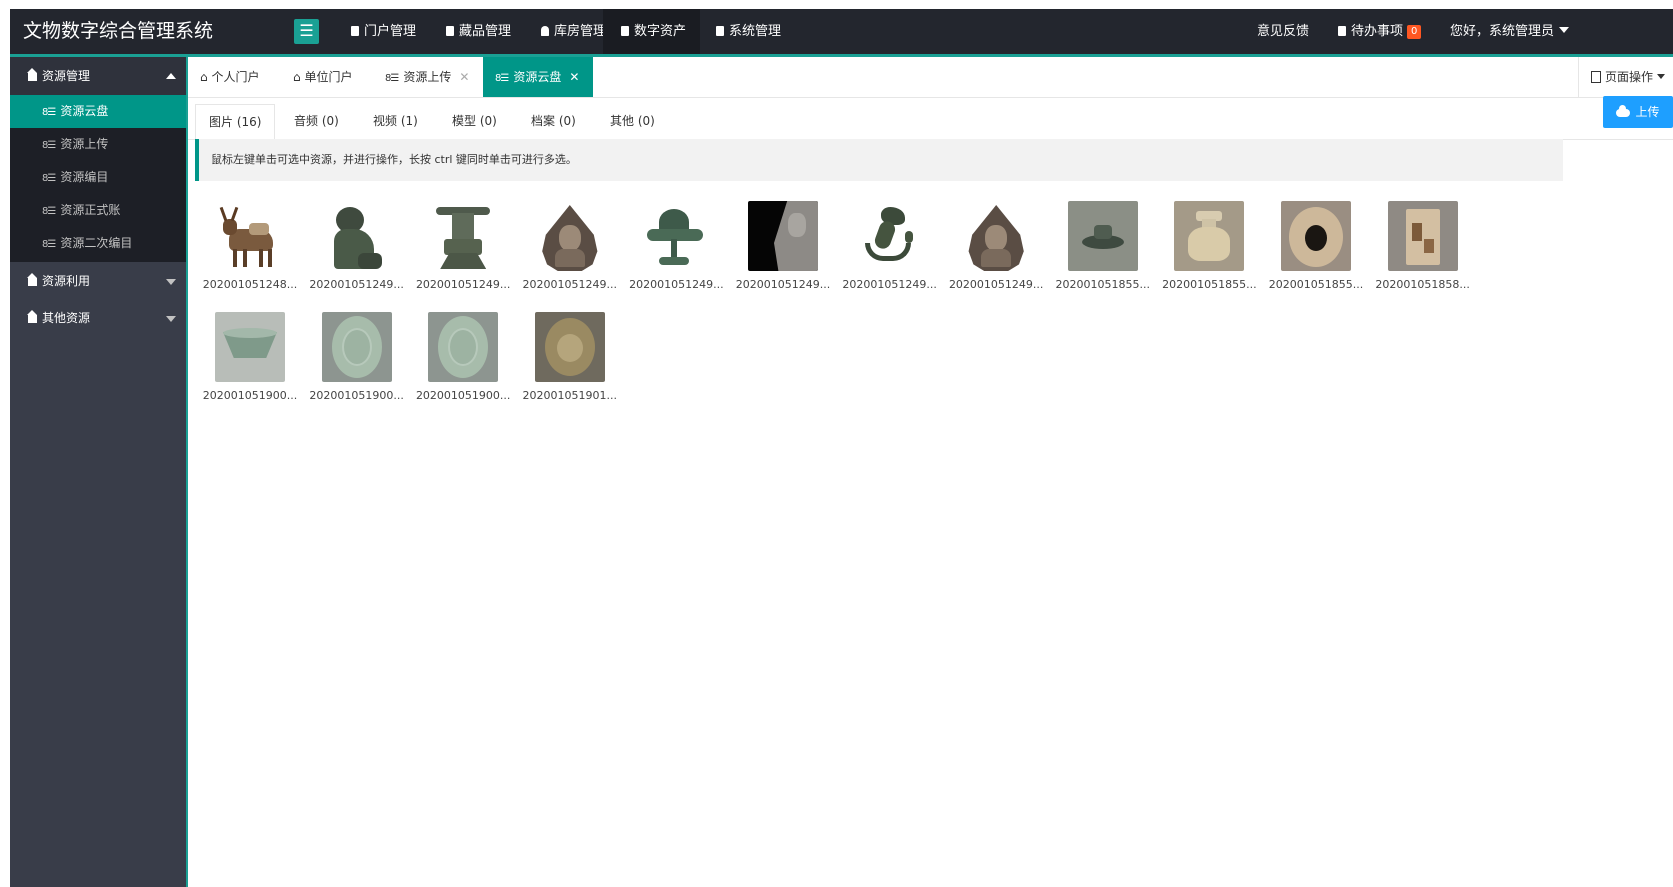 The height and width of the screenshot is (887, 1673). Describe the element at coordinates (98, 76) in the screenshot. I see `sidebar-group-resource-management: 资源管理` at that location.